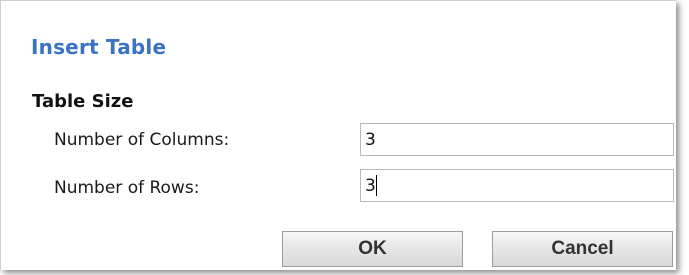 This screenshot has height=275, width=689. Describe the element at coordinates (127, 188) in the screenshot. I see `rows-label: Number of Rows:` at that location.